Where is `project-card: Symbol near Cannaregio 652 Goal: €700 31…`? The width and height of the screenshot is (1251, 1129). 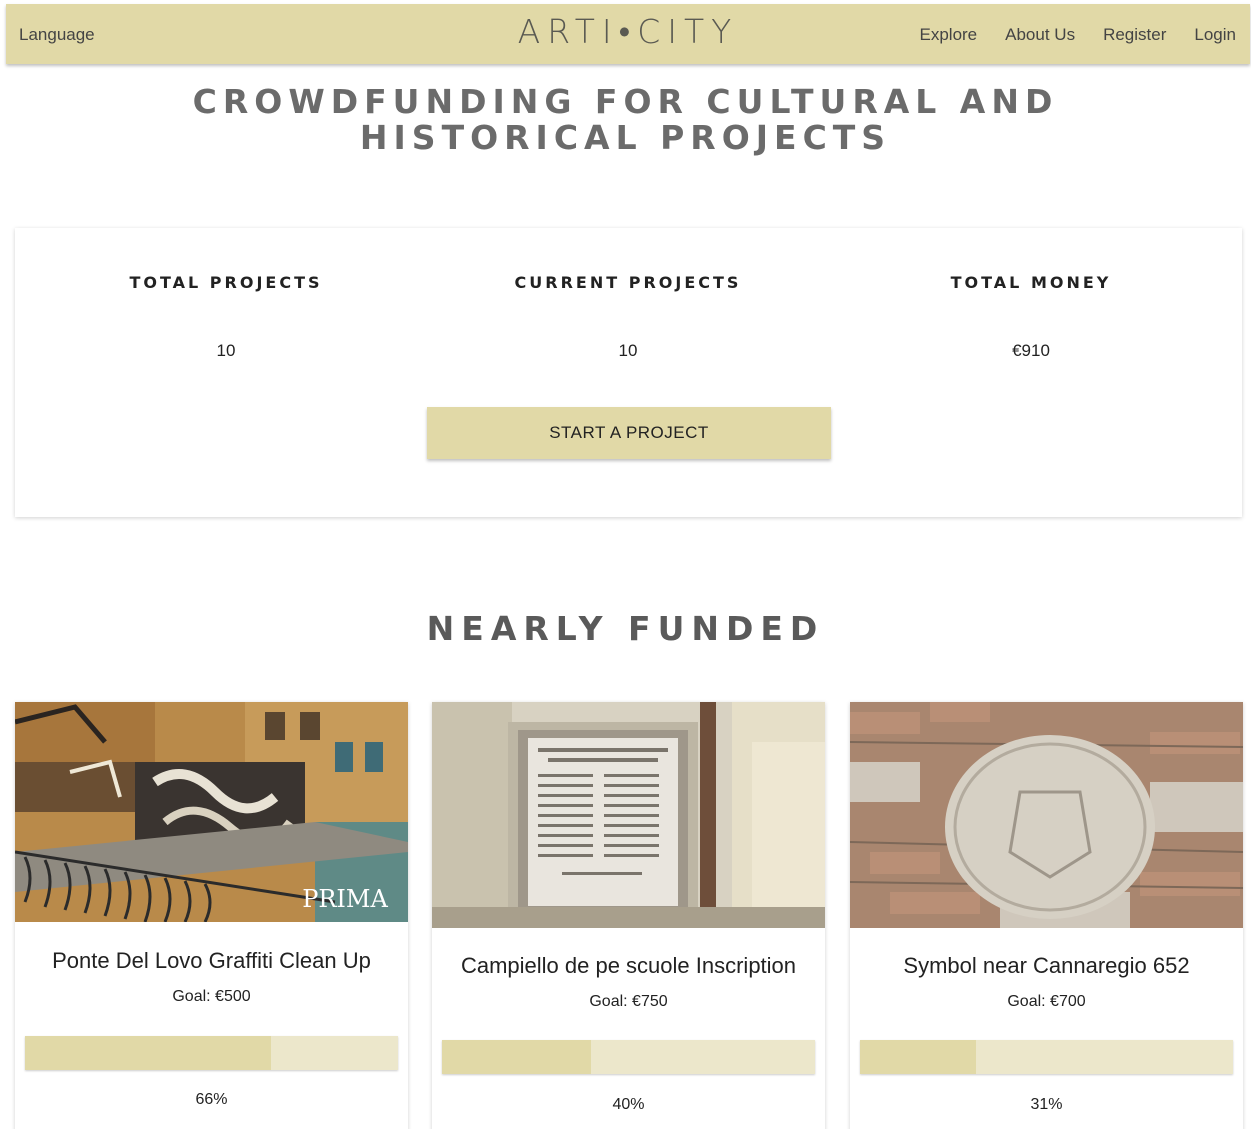 project-card: Symbol near Cannaregio 652 Goal: €700 31… is located at coordinates (1046, 915).